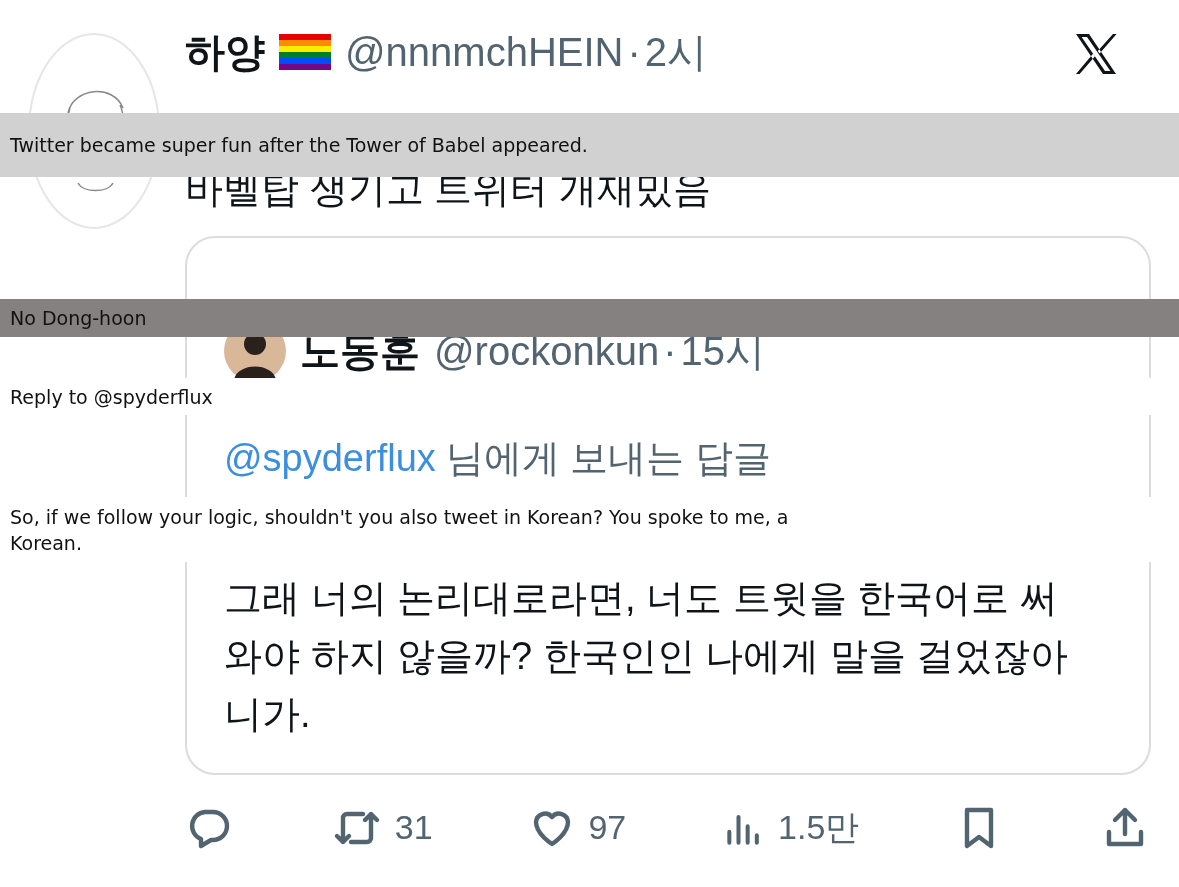  Describe the element at coordinates (819, 827) in the screenshot. I see `action-count: 1.5만` at that location.